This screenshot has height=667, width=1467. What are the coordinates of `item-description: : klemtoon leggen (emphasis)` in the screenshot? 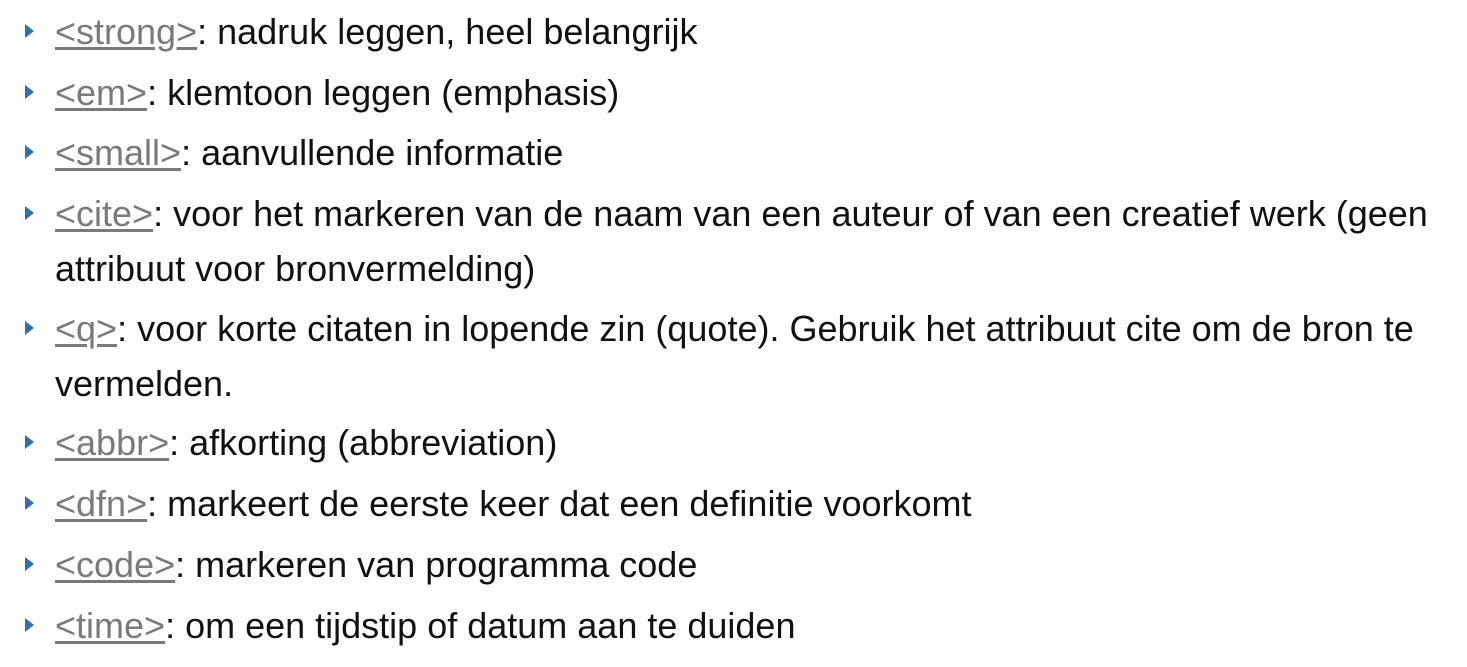 It's located at (383, 92).